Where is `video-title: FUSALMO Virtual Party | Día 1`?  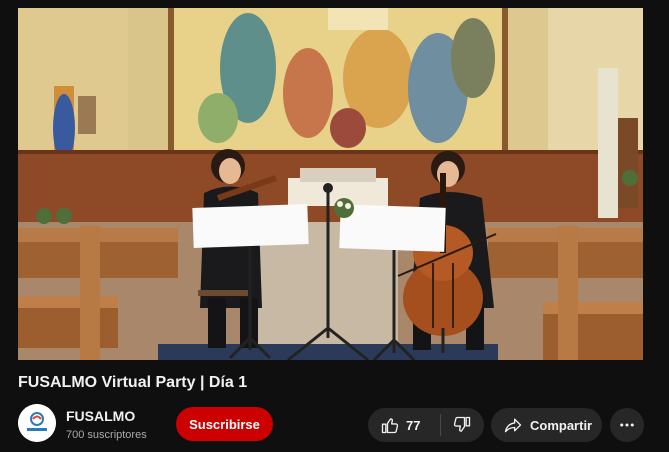 video-title: FUSALMO Virtual Party | Día 1 is located at coordinates (133, 382).